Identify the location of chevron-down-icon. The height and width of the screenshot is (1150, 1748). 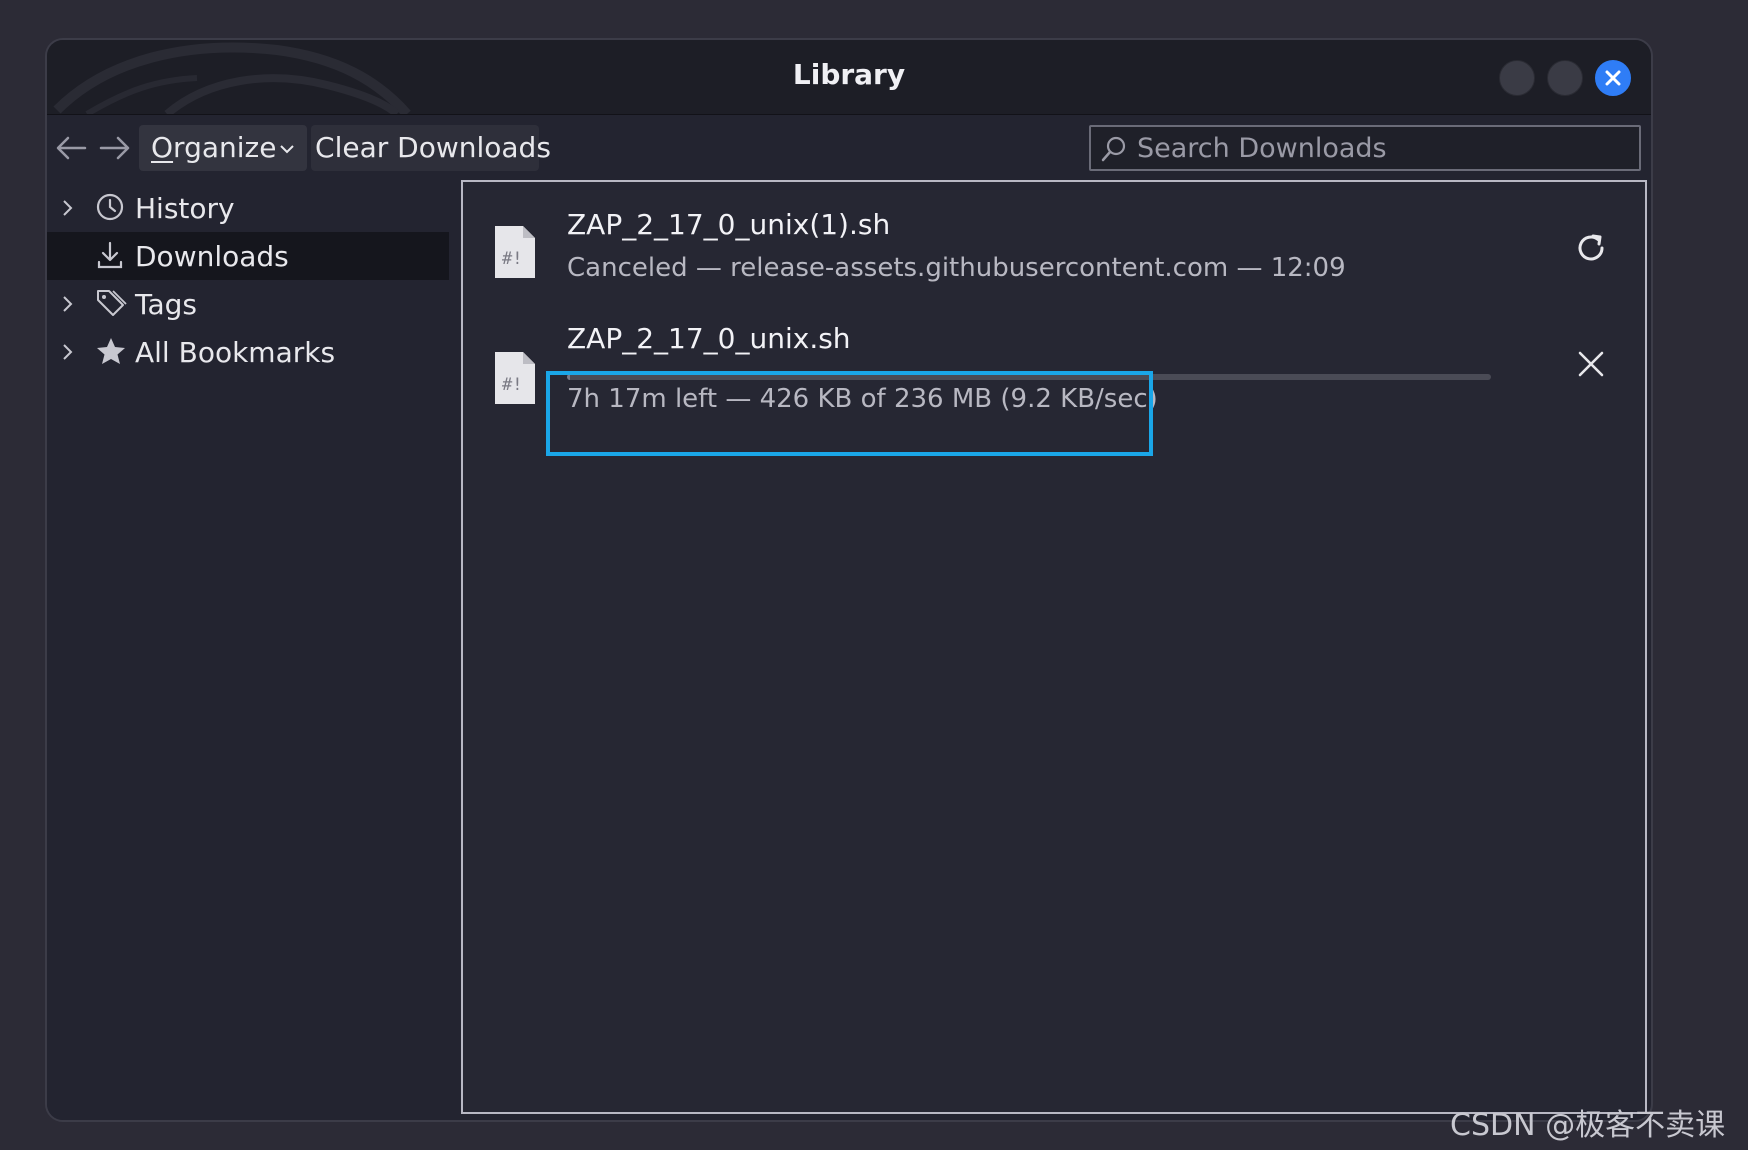
(287, 149).